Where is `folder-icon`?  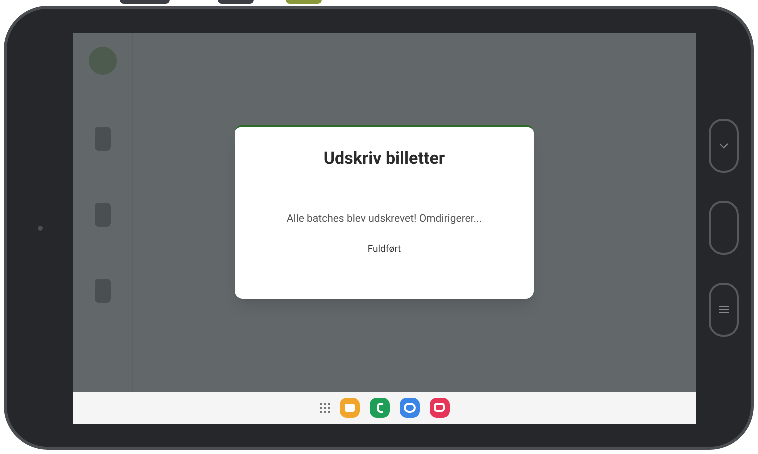
folder-icon is located at coordinates (350, 408).